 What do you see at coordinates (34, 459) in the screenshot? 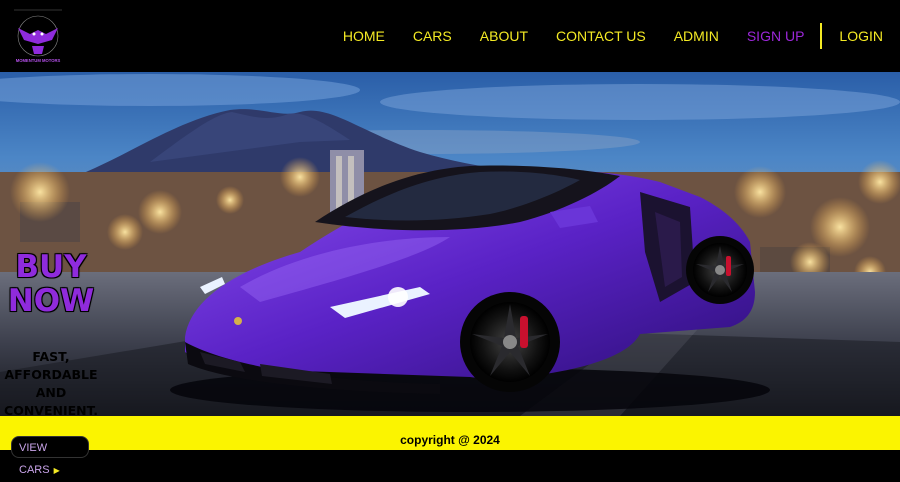
I see `view-cars-label: VIEW CARS` at bounding box center [34, 459].